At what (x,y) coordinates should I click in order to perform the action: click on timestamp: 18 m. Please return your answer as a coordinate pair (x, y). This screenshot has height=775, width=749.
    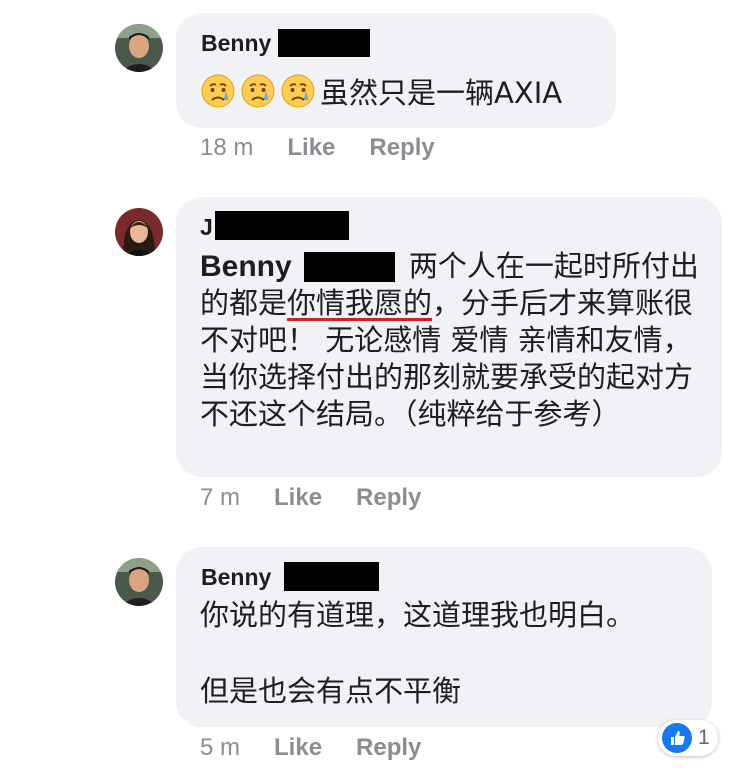
    Looking at the image, I should click on (226, 148).